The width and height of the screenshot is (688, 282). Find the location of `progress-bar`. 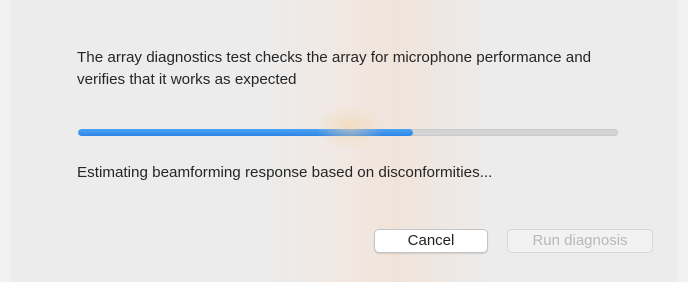

progress-bar is located at coordinates (348, 132).